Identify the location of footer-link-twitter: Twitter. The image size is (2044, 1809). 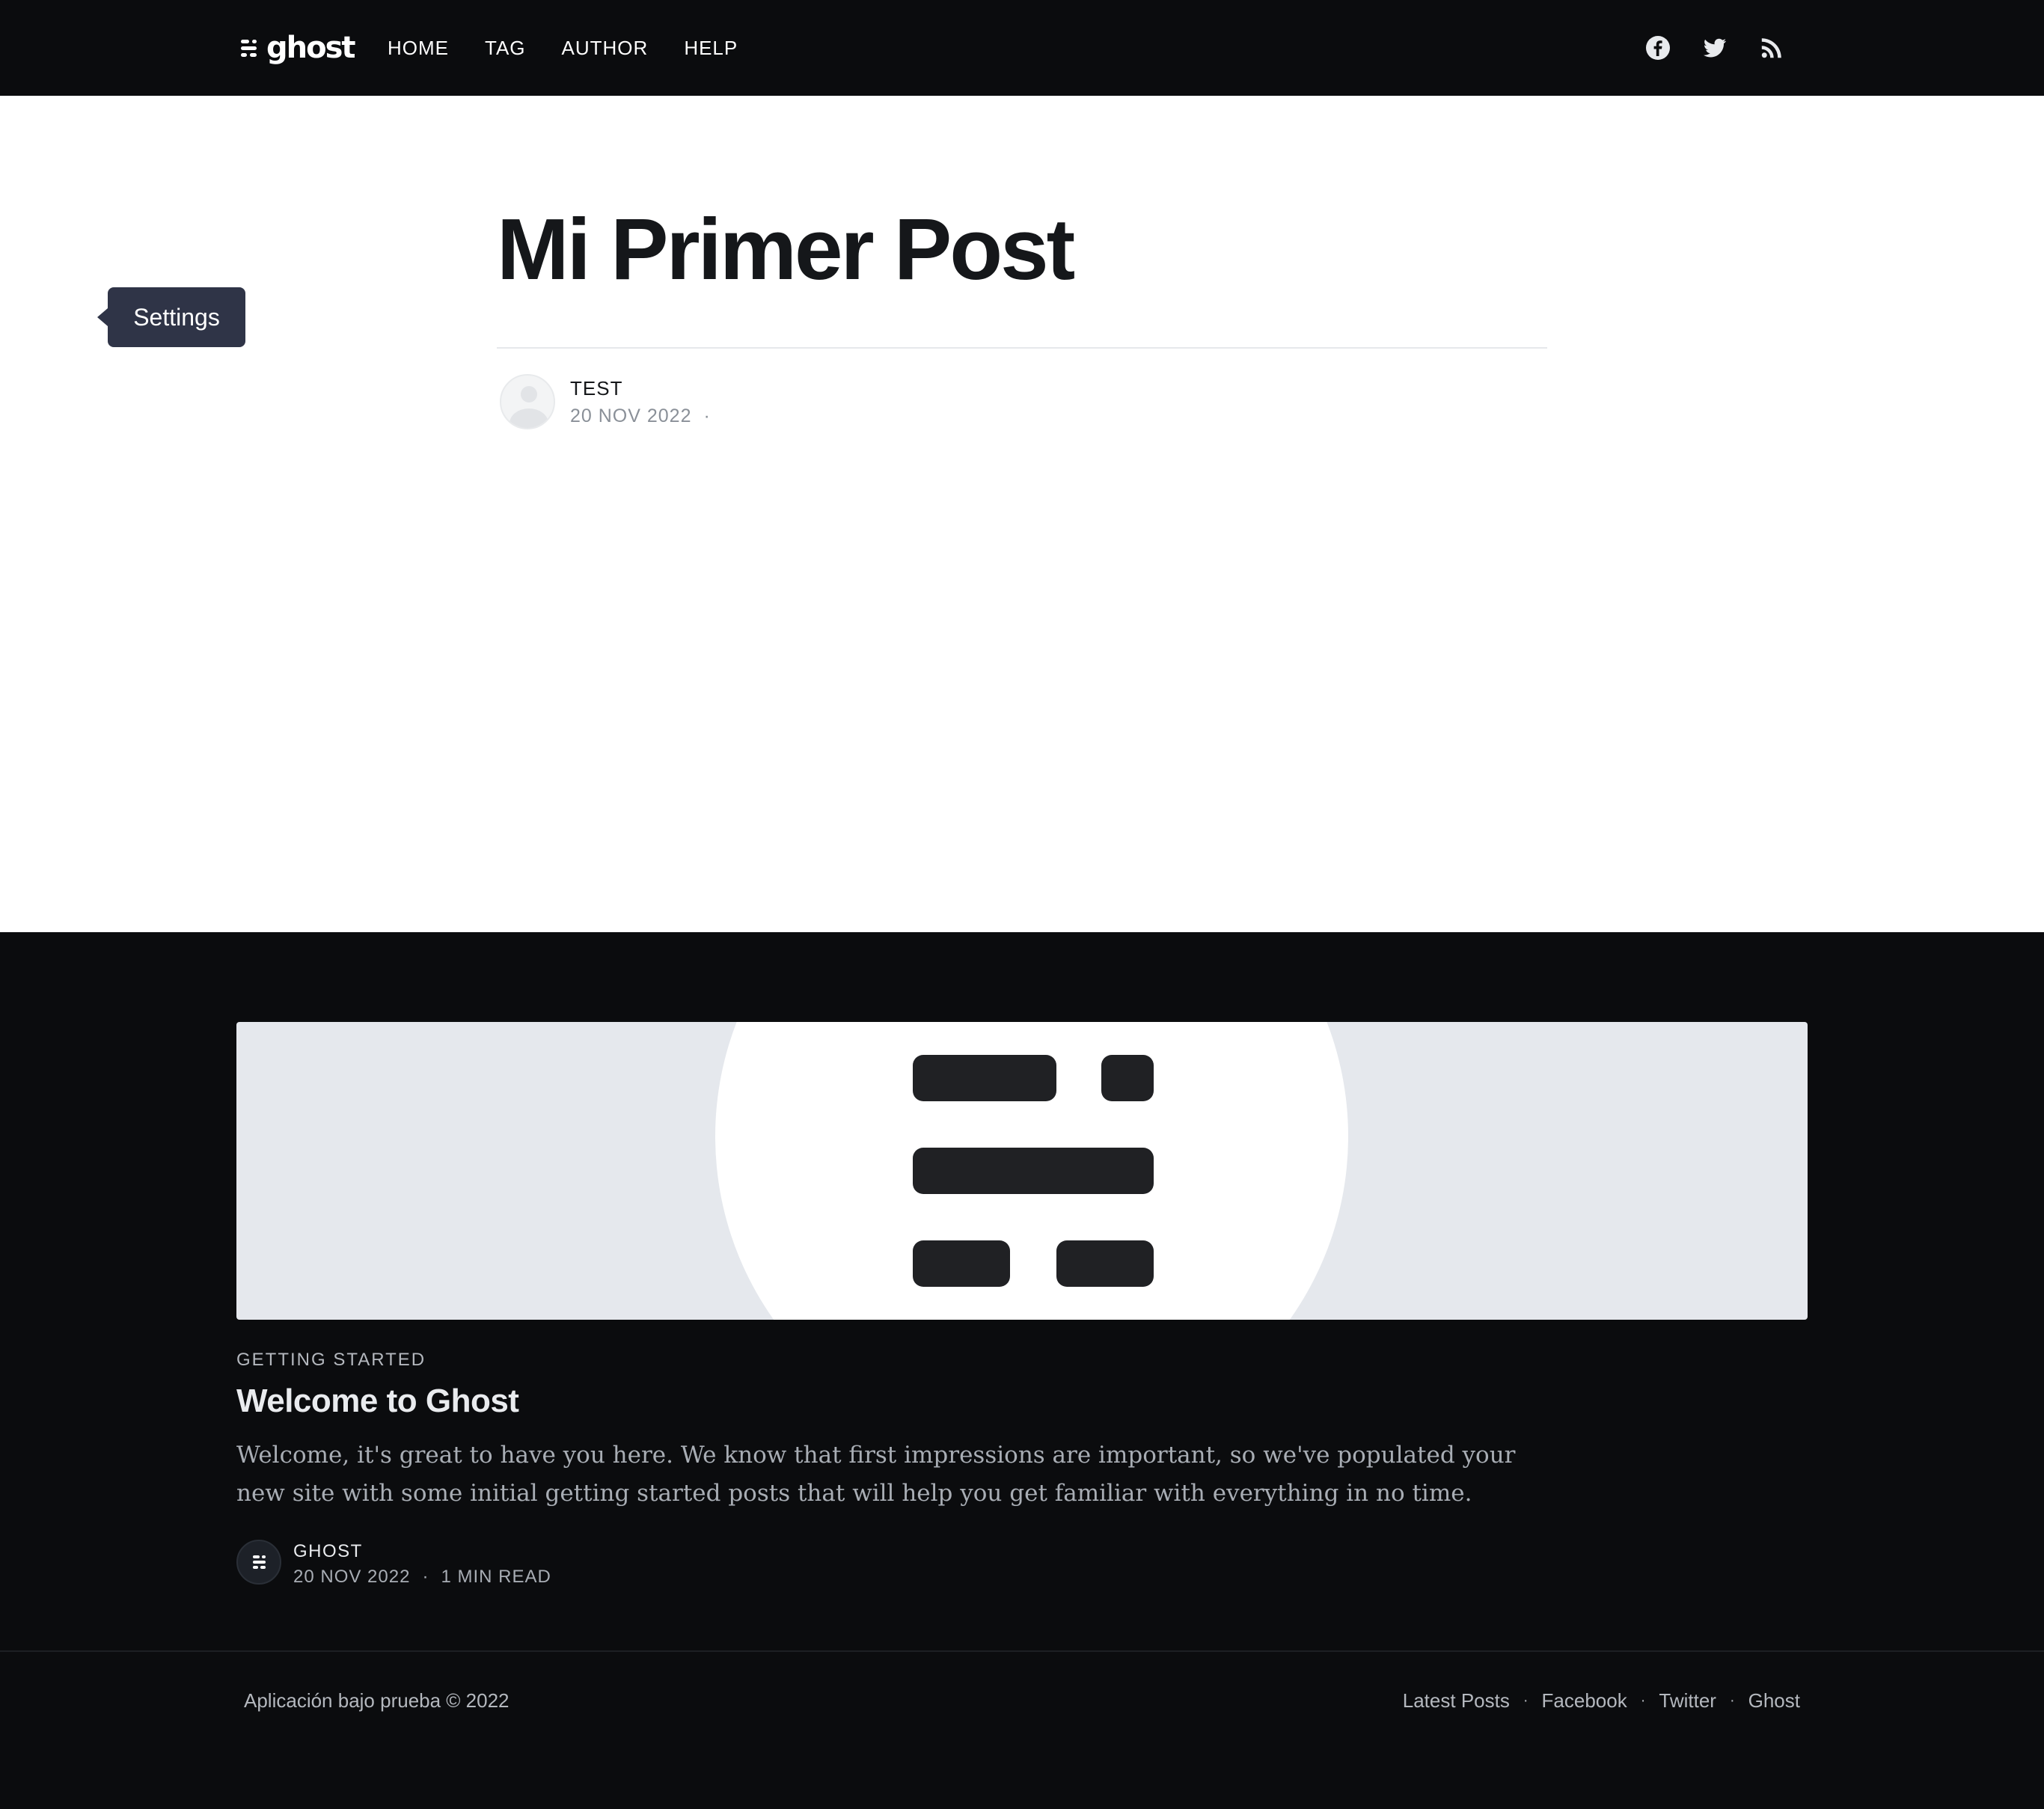
(1687, 1700).